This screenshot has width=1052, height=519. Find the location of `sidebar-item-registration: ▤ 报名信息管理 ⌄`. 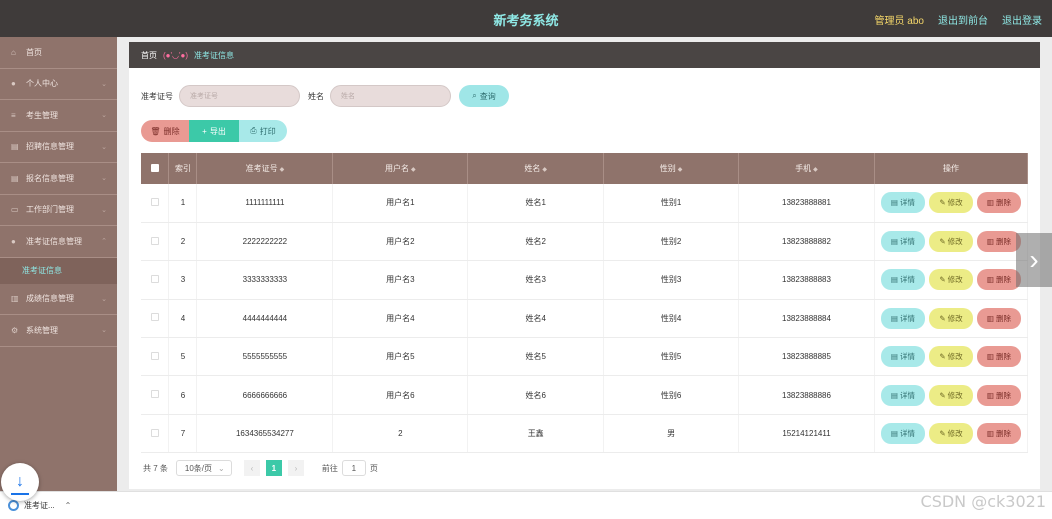

sidebar-item-registration: ▤ 报名信息管理 ⌄ is located at coordinates (58, 179).